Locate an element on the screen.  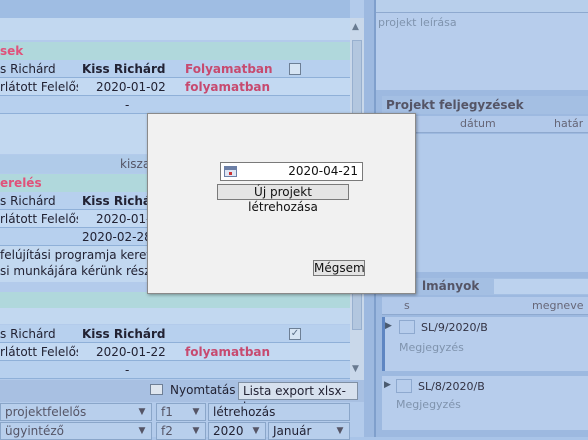
date-value: 2020-04-21 is located at coordinates (323, 171).